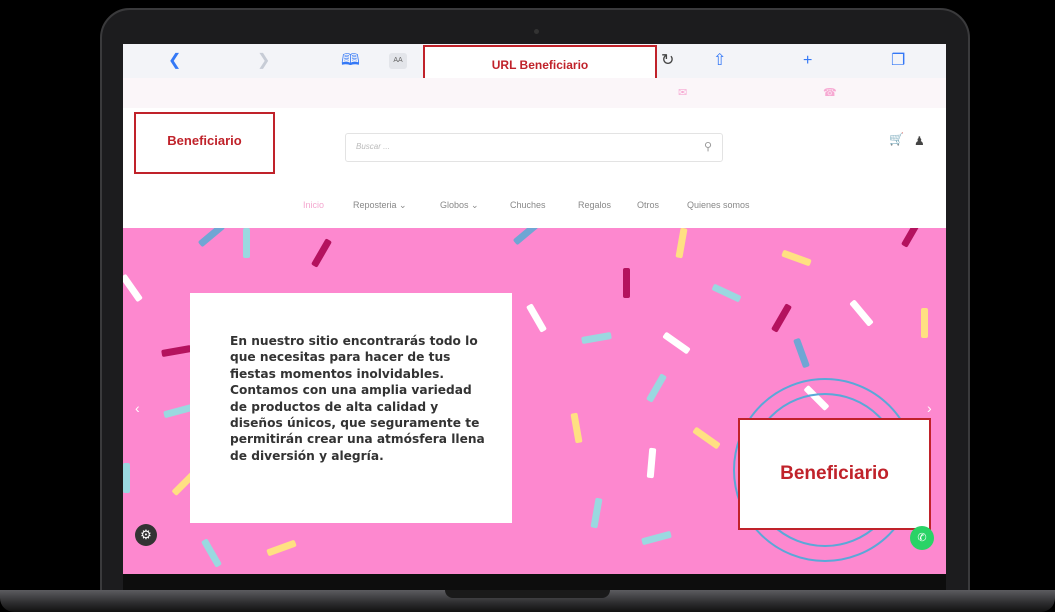  What do you see at coordinates (830, 92) in the screenshot?
I see `phone-icon: ☎` at bounding box center [830, 92].